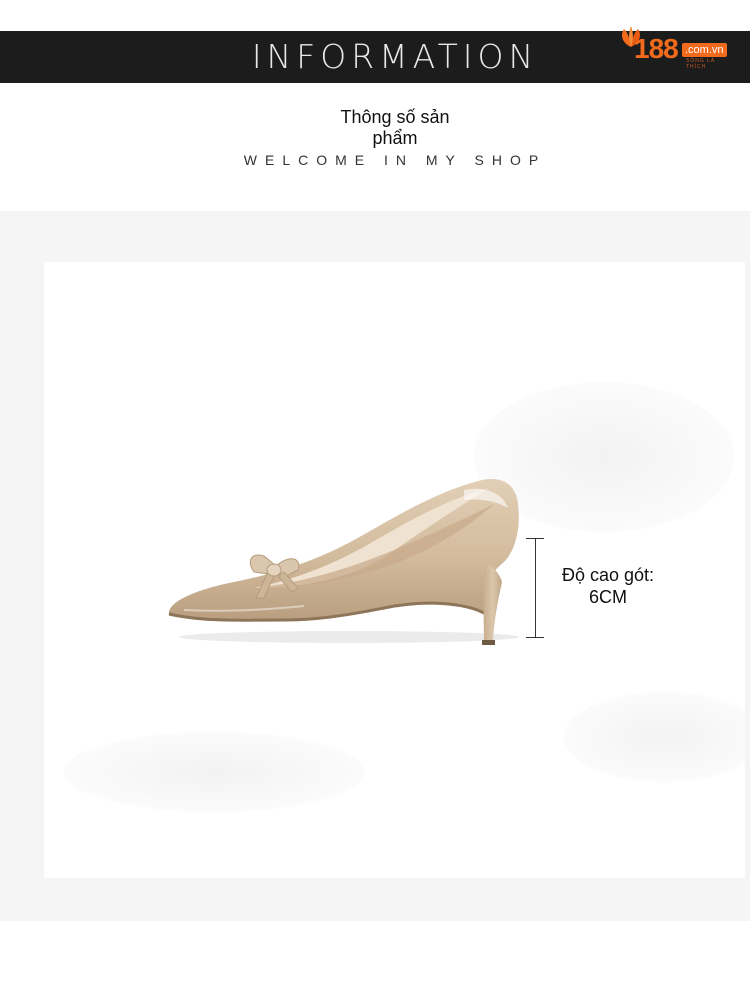 The image size is (750, 998). Describe the element at coordinates (607, 597) in the screenshot. I see `heel-height-value: 6CM` at that location.